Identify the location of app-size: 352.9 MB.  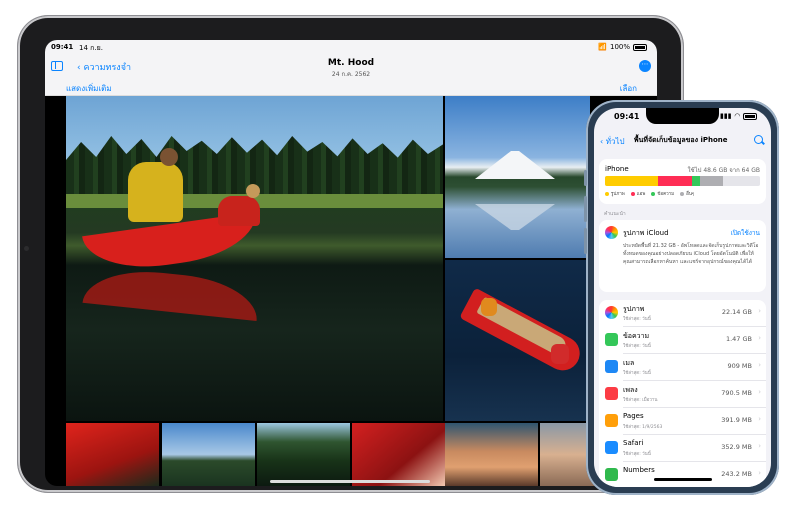
(736, 447).